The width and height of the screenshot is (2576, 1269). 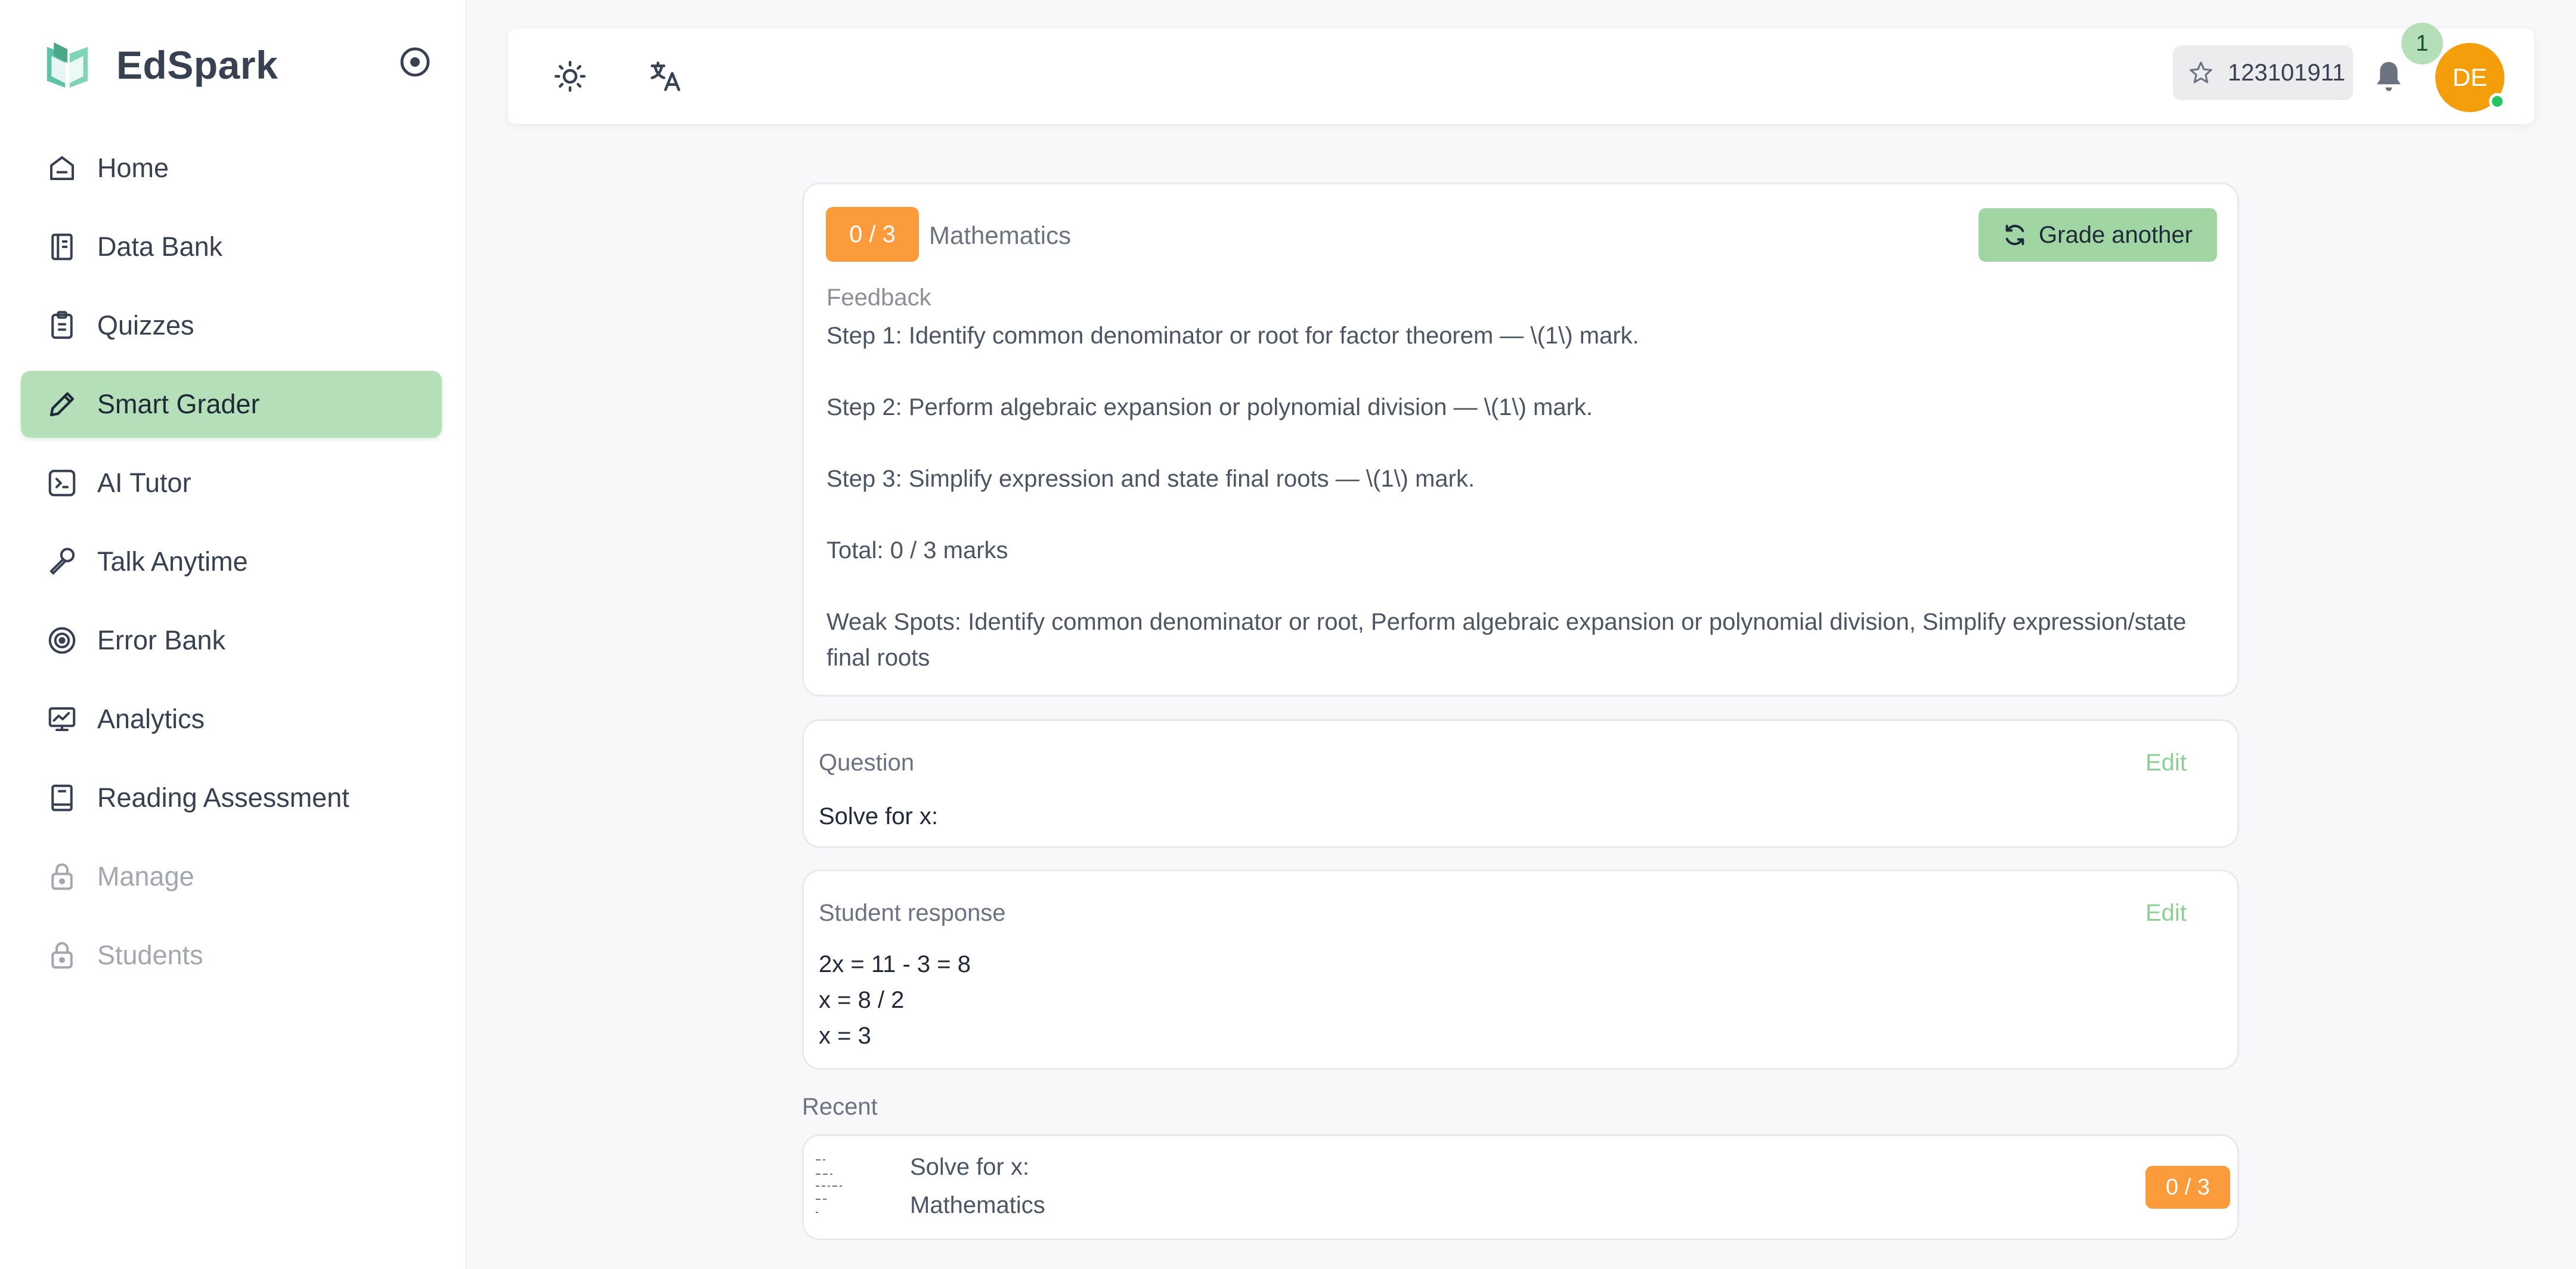 I want to click on grade-another-button: Grade another, so click(x=2098, y=235).